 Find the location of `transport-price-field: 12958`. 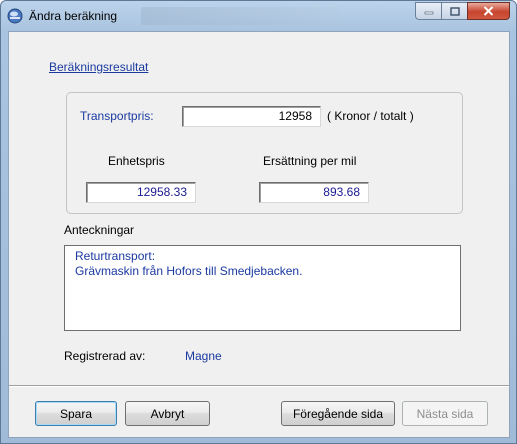

transport-price-field: 12958 is located at coordinates (251, 116).